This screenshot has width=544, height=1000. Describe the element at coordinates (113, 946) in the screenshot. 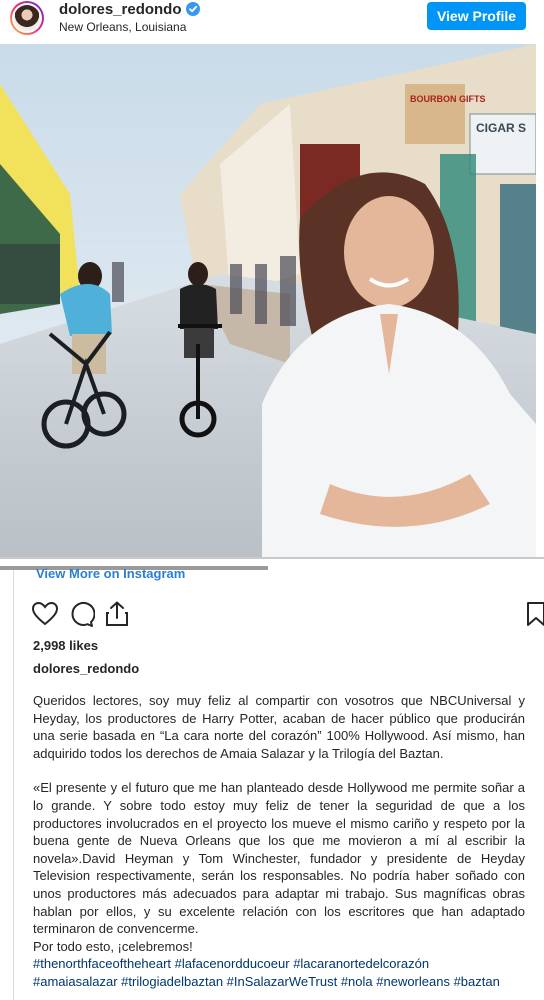

I see `caption-closing: Por todo esto, ¡celebremos!` at that location.